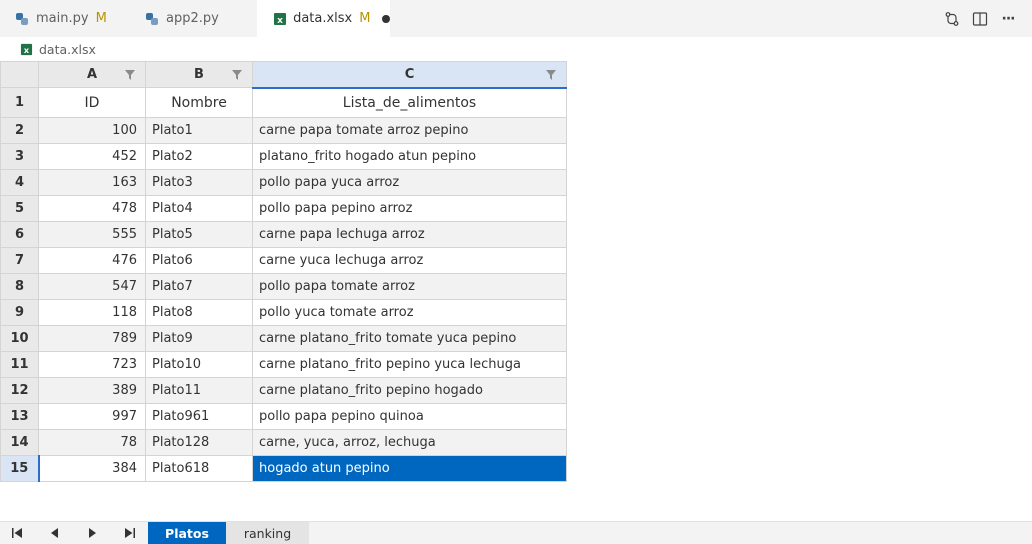 This screenshot has height=544, width=1032. Describe the element at coordinates (199, 130) in the screenshot. I see `cell-nombre: Plato1` at that location.